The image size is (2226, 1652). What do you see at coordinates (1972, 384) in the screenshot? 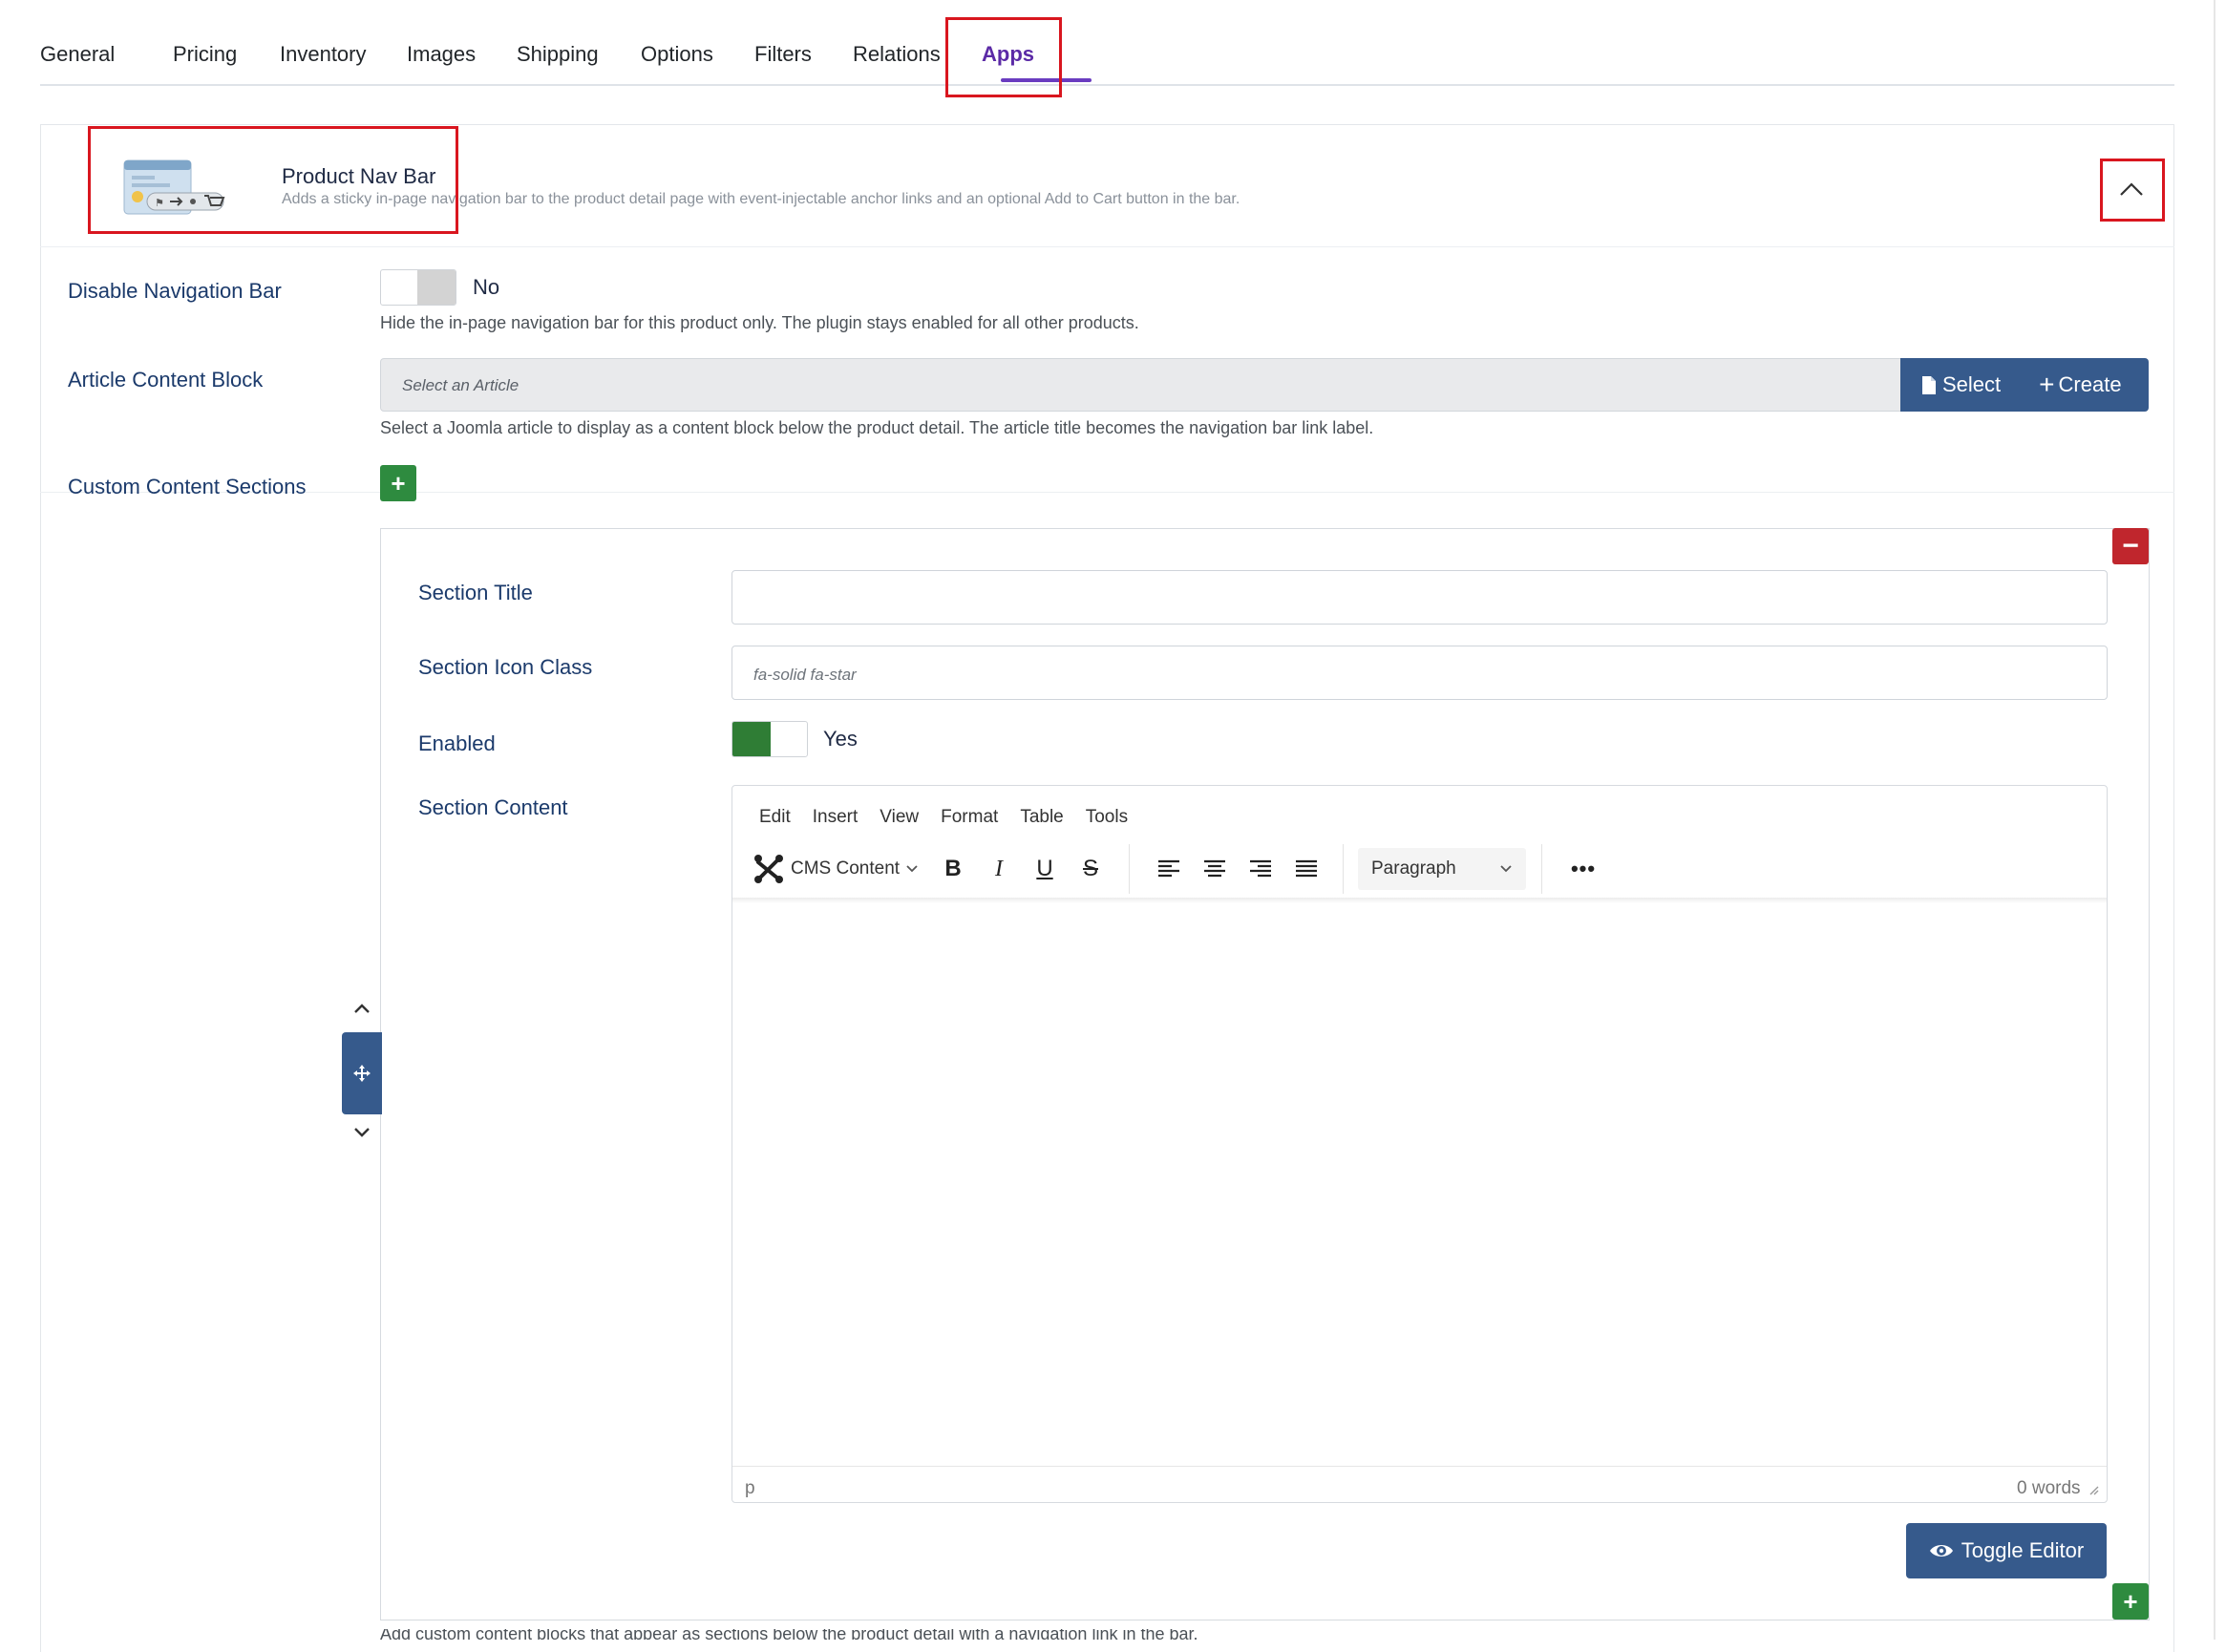
I see `select-article-label: Select` at bounding box center [1972, 384].